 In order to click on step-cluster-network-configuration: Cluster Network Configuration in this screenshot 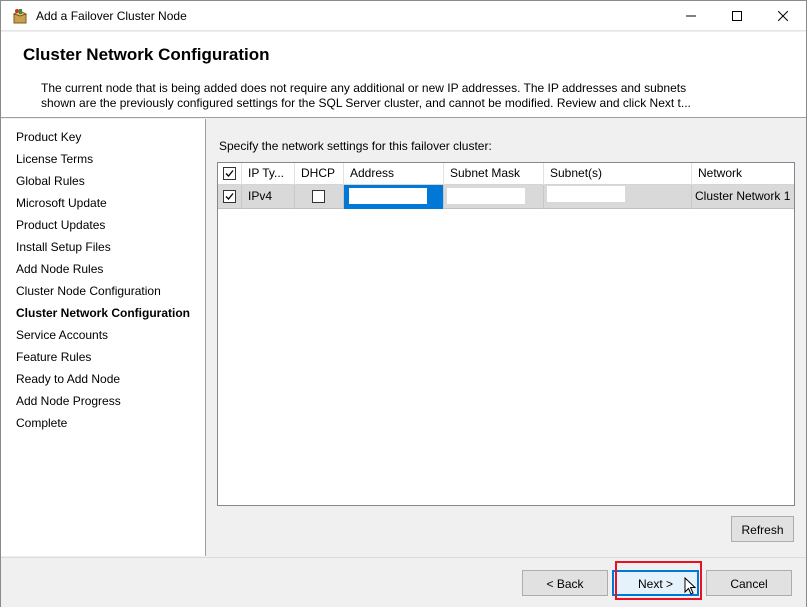, I will do `click(103, 313)`.